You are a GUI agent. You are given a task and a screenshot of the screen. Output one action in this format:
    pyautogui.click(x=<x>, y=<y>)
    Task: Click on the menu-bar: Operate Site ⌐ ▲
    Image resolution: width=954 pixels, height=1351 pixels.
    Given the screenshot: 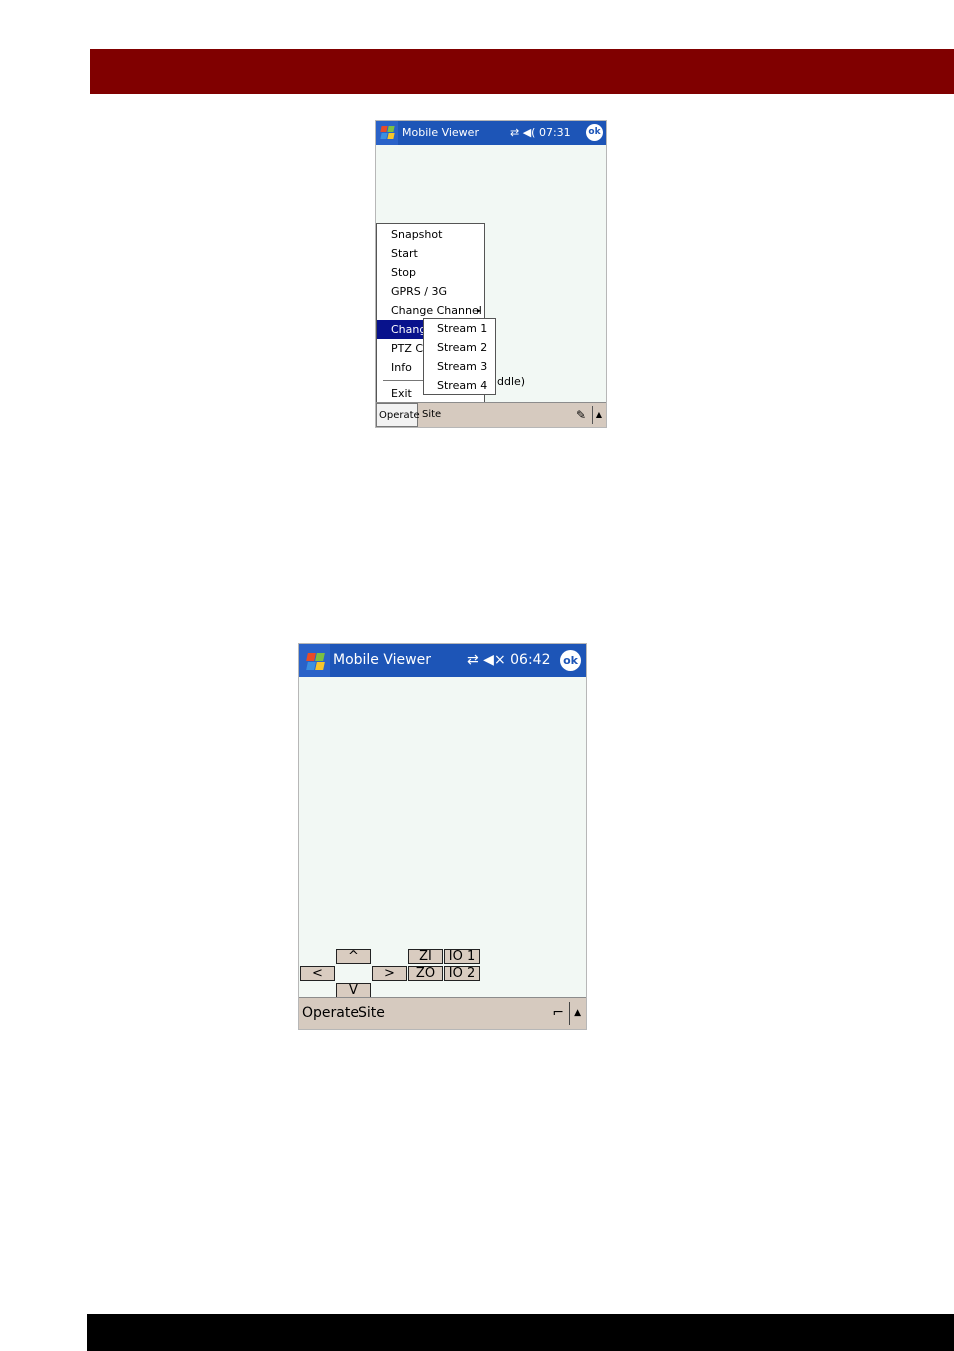 What is the action you would take?
    pyautogui.click(x=442, y=1013)
    